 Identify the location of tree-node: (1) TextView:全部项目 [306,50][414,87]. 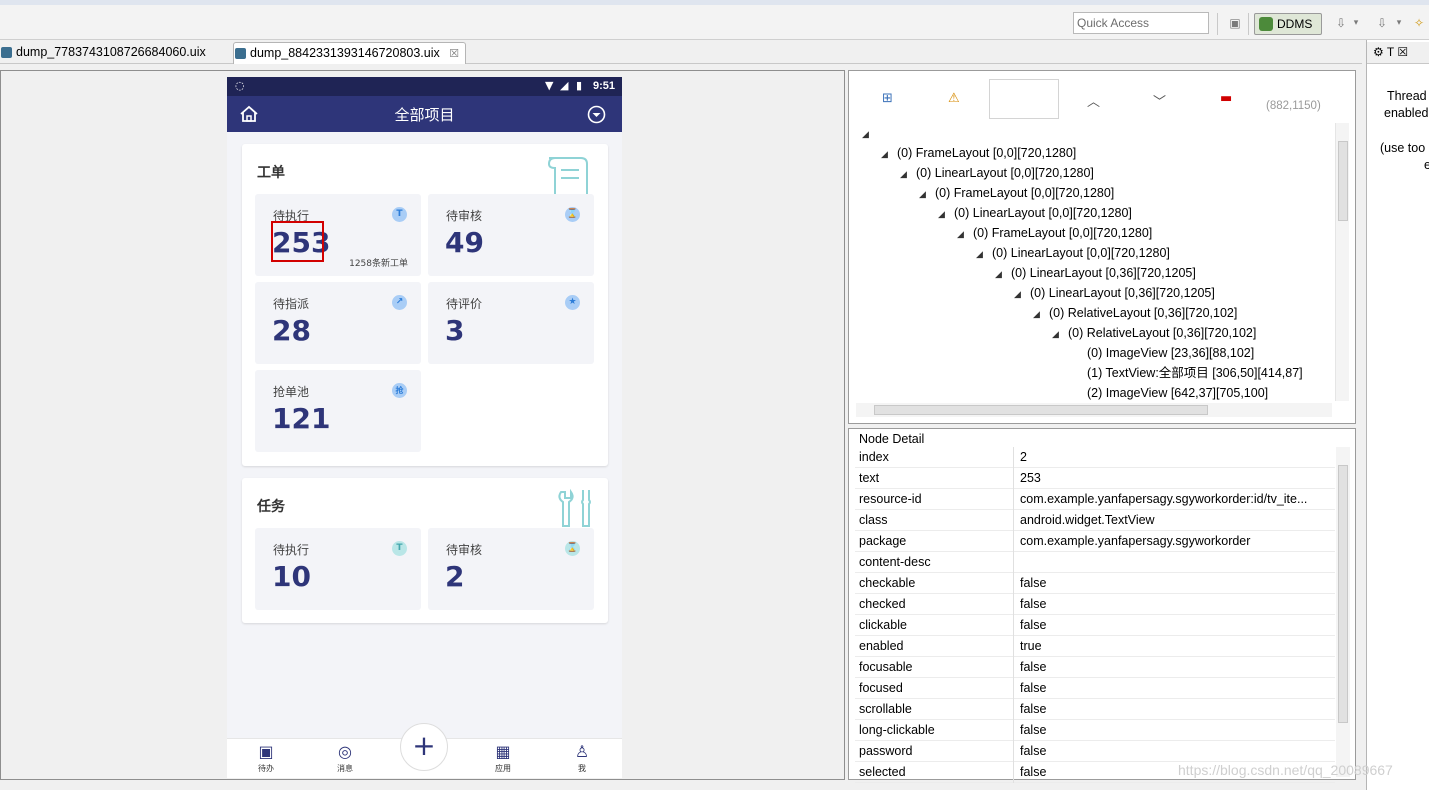
(1187, 373).